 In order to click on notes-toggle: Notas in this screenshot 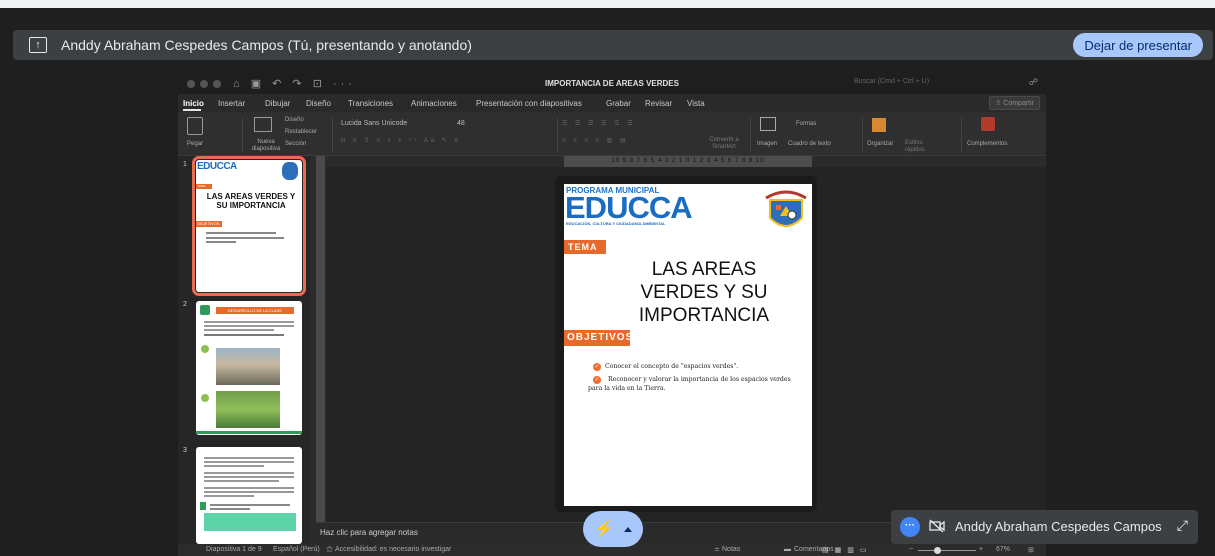, I will do `click(731, 549)`.